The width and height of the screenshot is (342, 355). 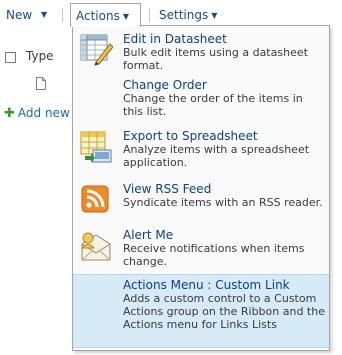 I want to click on actions-dropdown-arrow-icon: ▼, so click(x=125, y=16).